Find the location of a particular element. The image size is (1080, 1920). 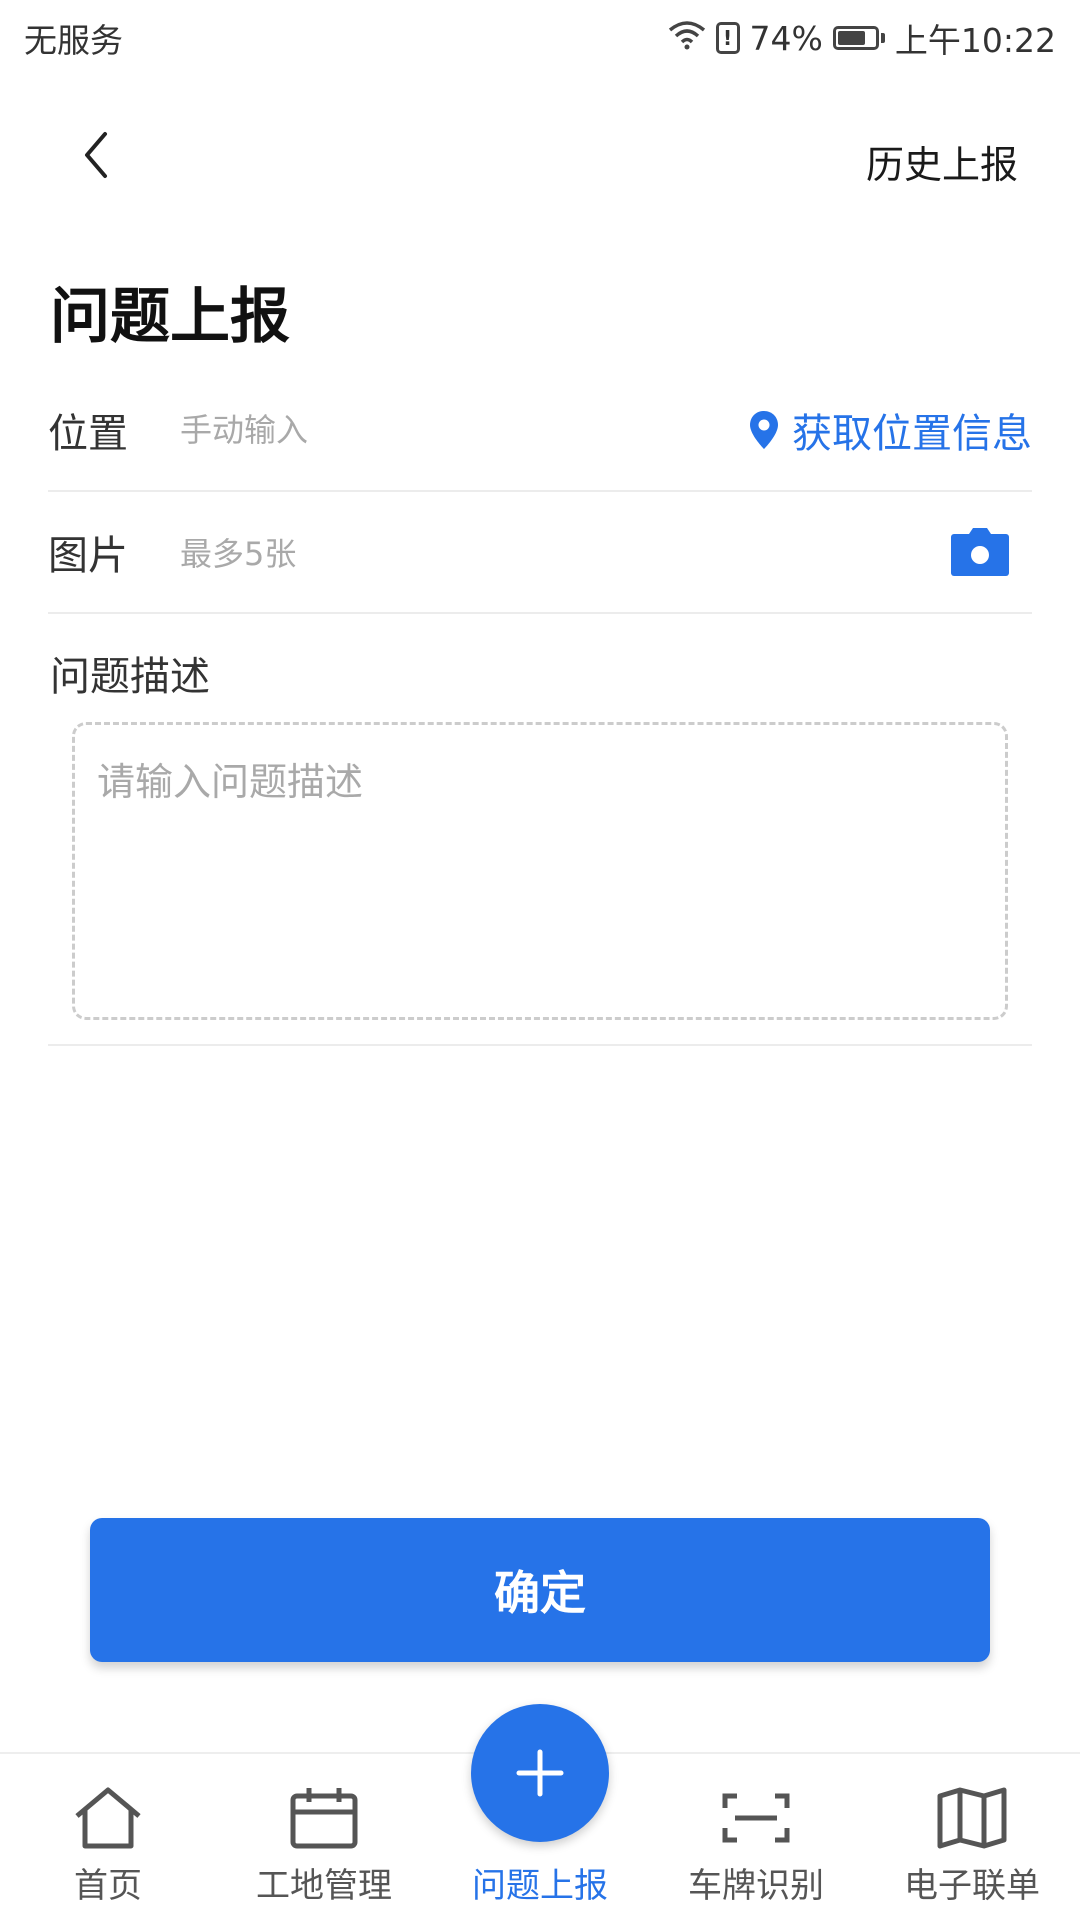

image-row: 图片 最多5张 is located at coordinates (540, 553).